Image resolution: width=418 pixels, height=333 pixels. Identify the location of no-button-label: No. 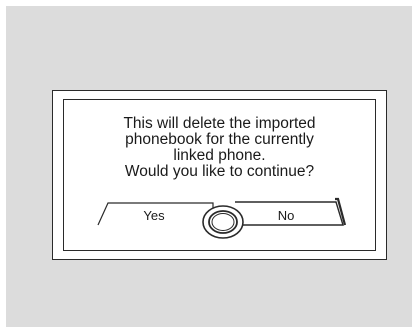
(286, 215).